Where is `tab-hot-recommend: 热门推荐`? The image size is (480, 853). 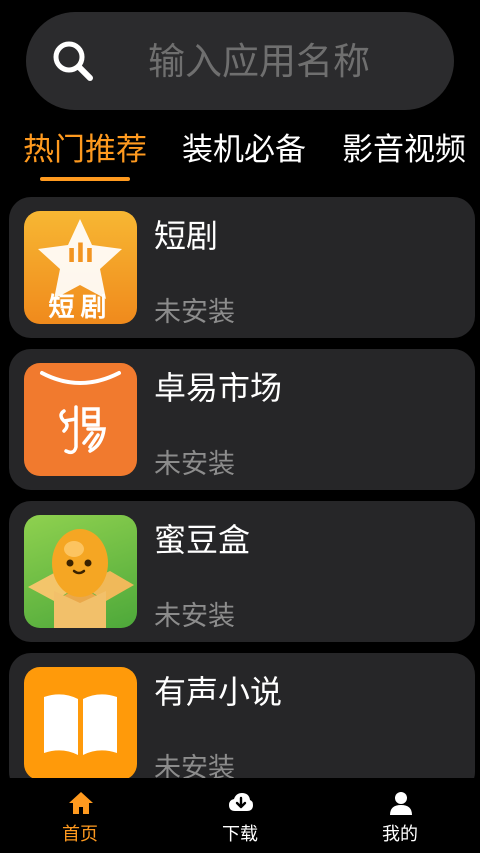 tab-hot-recommend: 热门推荐 is located at coordinates (85, 150).